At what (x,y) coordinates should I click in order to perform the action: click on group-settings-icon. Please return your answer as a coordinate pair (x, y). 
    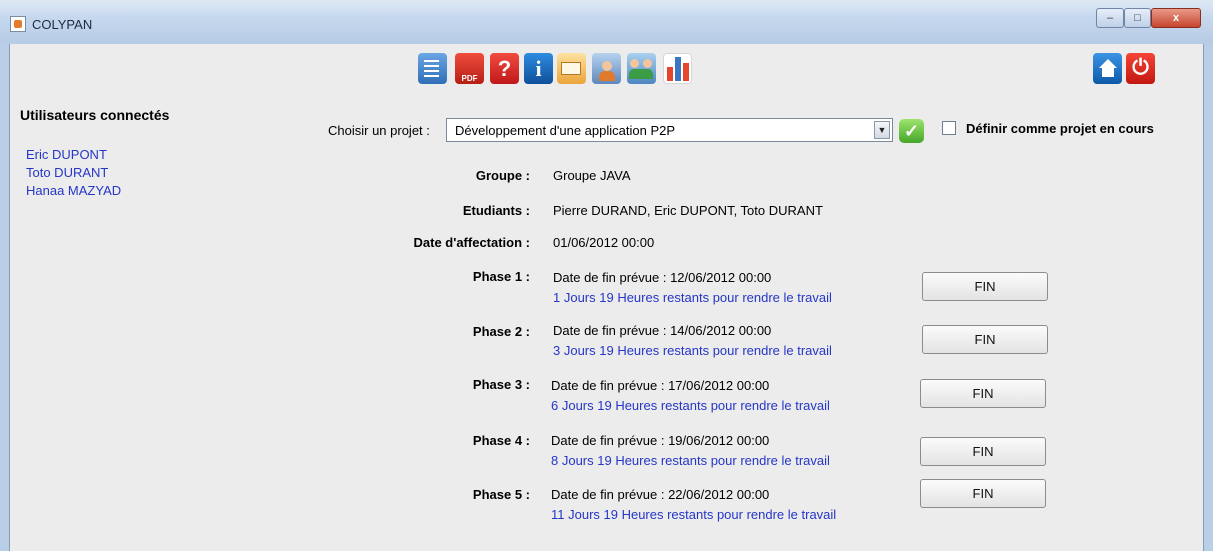
    Looking at the image, I should click on (641, 68).